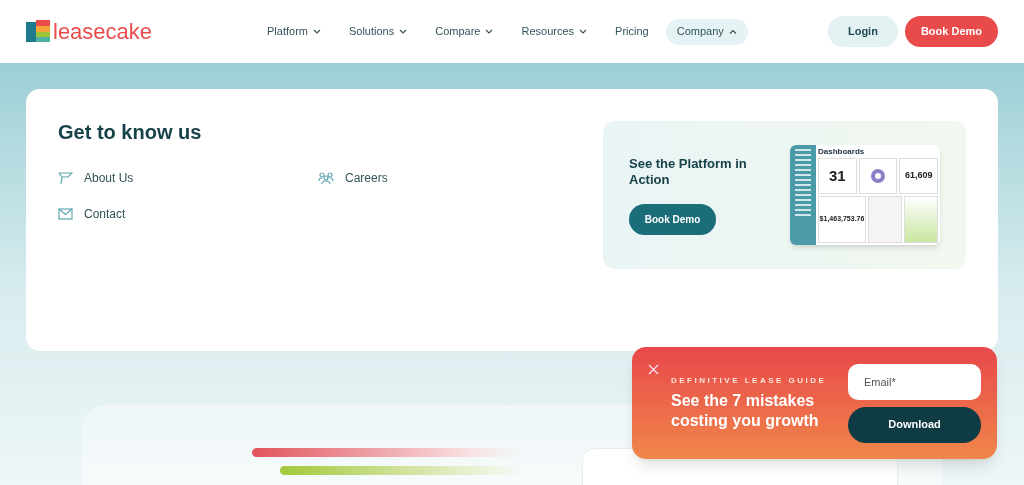 The height and width of the screenshot is (485, 1024). Describe the element at coordinates (294, 31) in the screenshot. I see `nav-item: Platform` at that location.